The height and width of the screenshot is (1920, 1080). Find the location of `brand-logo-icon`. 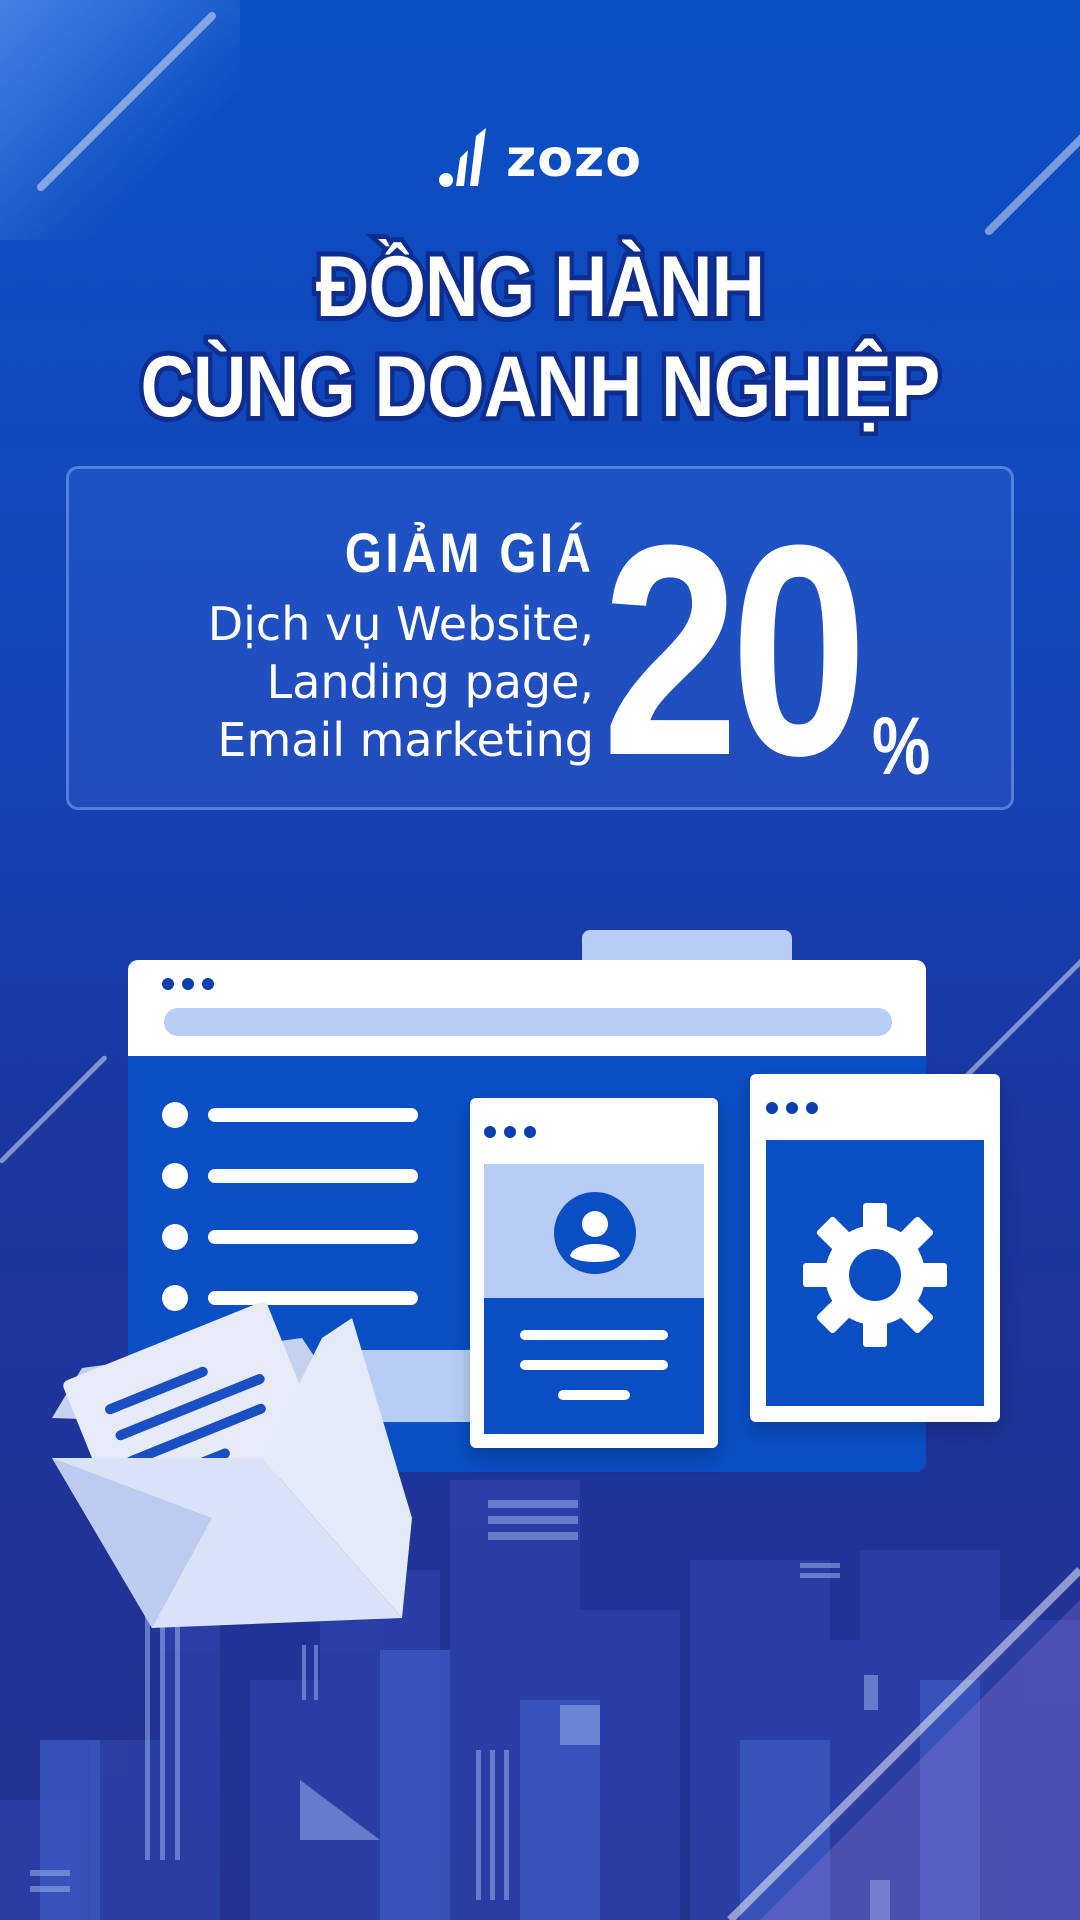

brand-logo-icon is located at coordinates (462, 157).